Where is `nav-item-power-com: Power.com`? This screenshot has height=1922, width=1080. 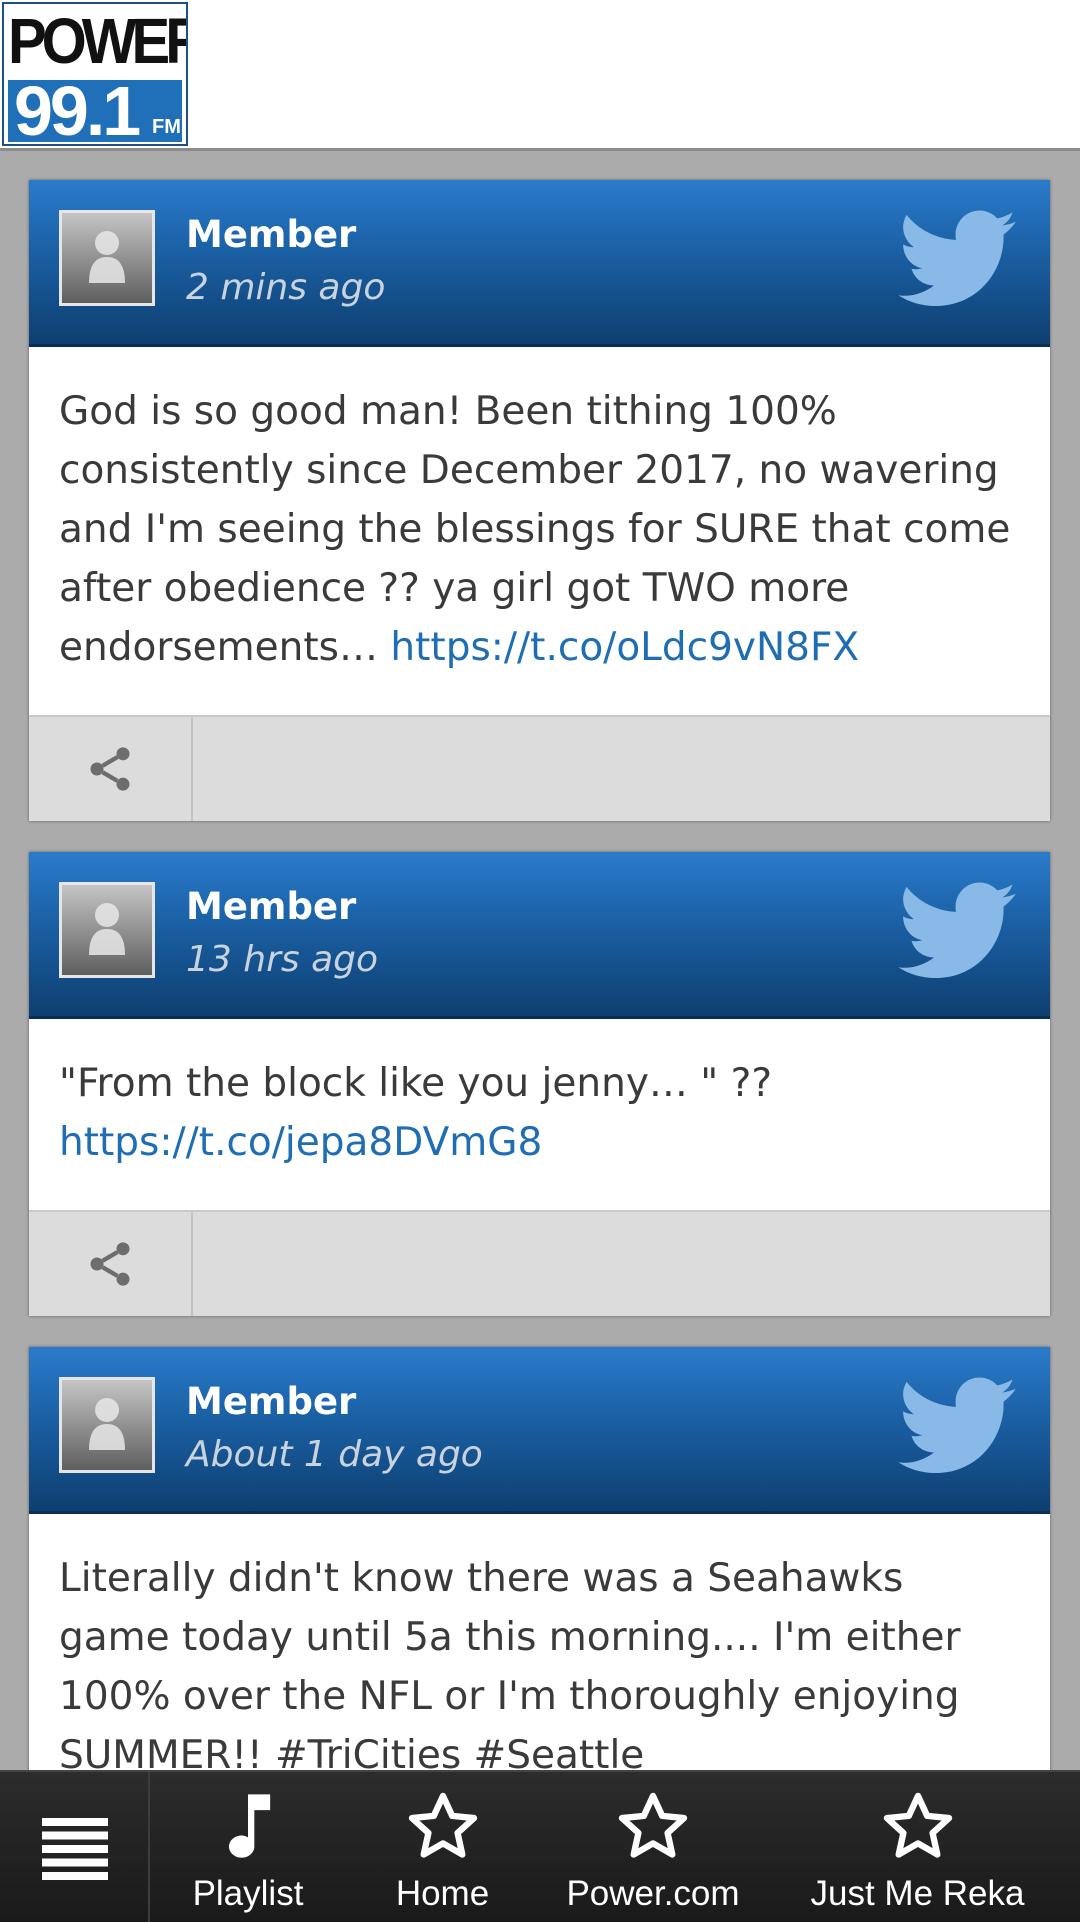
nav-item-power-com: Power.com is located at coordinates (653, 1847).